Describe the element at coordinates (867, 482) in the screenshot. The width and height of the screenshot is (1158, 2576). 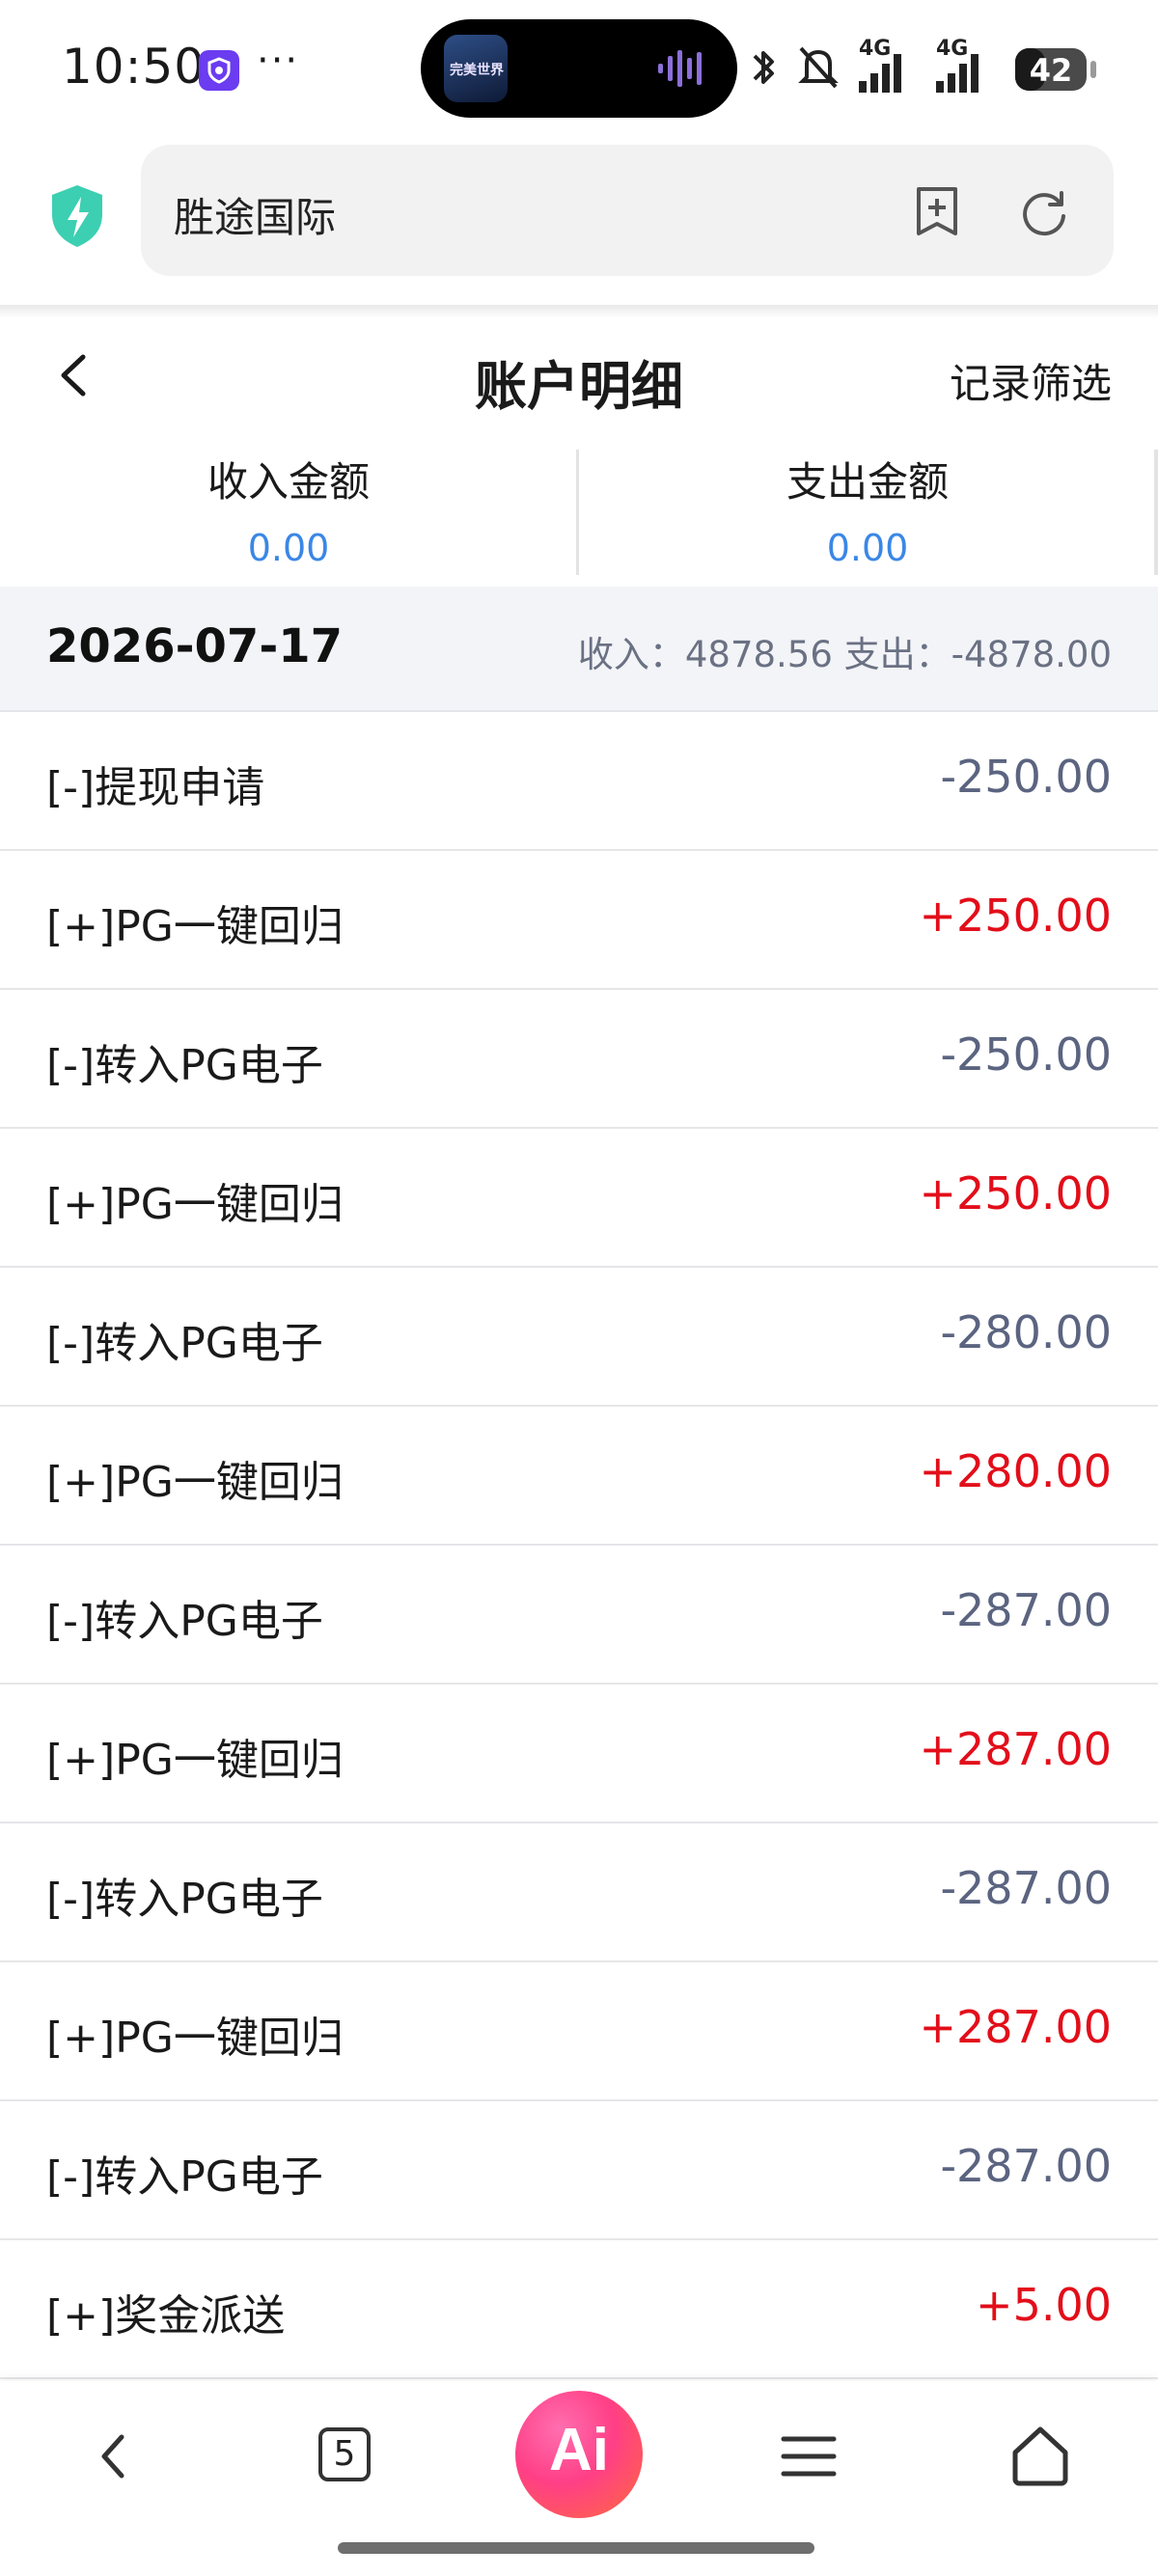
I see `expense-label: 支出金额` at that location.